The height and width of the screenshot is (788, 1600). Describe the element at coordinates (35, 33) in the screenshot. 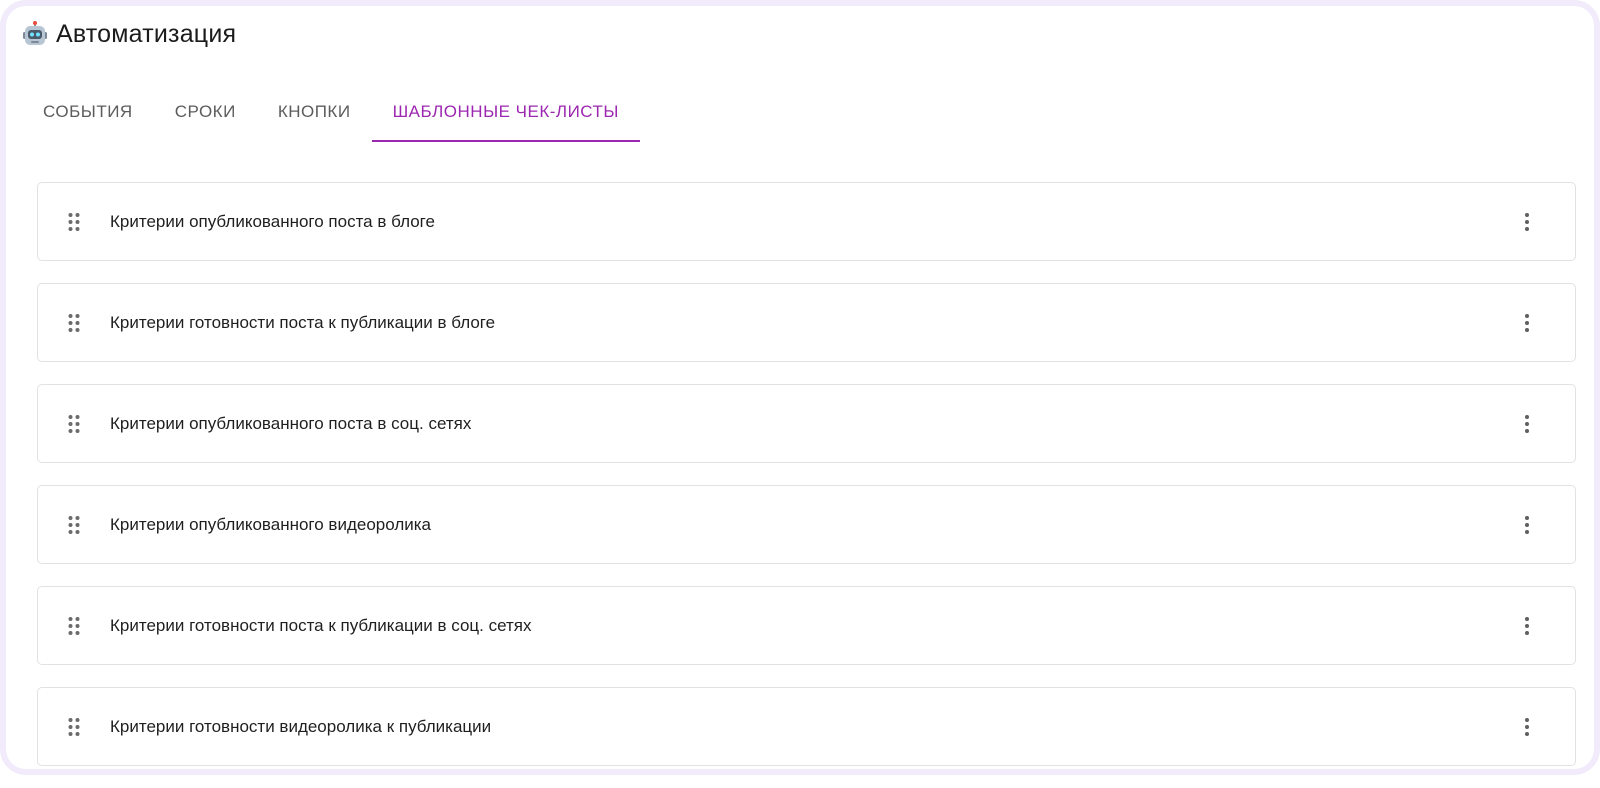

I see `robot-icon` at that location.